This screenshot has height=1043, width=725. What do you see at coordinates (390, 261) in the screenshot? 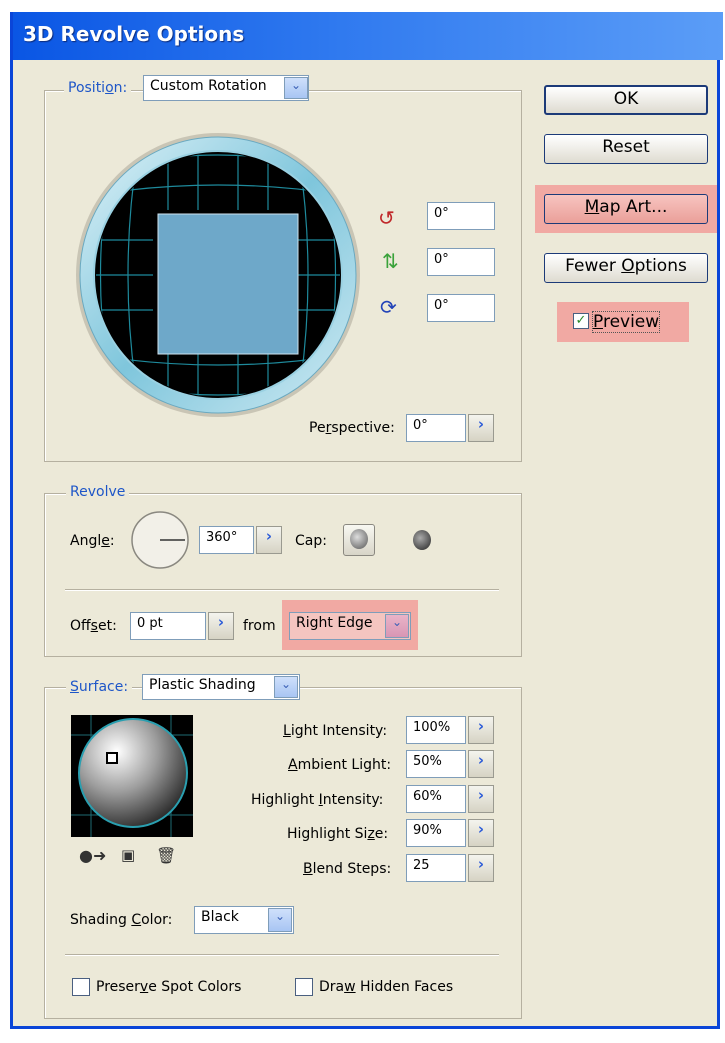
I see `y-axis-rotation-icon: ⇅` at bounding box center [390, 261].